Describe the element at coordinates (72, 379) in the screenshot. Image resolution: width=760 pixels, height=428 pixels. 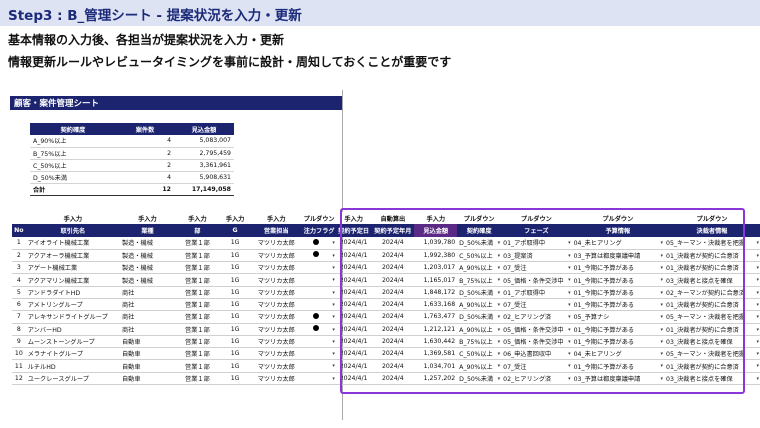
I see `client-name-cell: ユークレースグループ` at that location.